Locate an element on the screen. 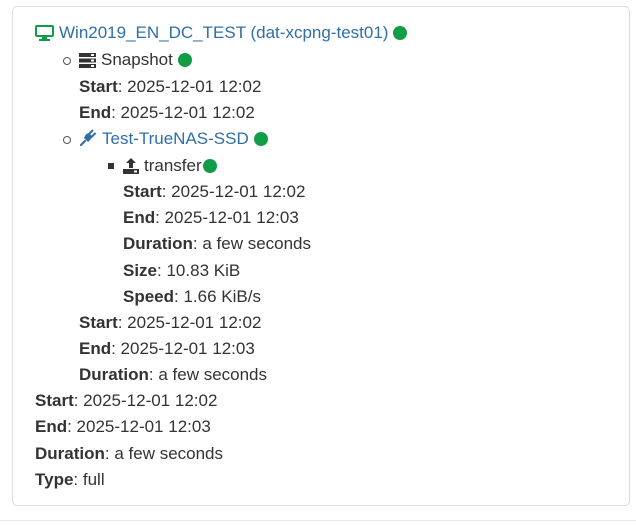 The width and height of the screenshot is (636, 525). speed-value: : 1.66 KiB/s is located at coordinates (217, 296).